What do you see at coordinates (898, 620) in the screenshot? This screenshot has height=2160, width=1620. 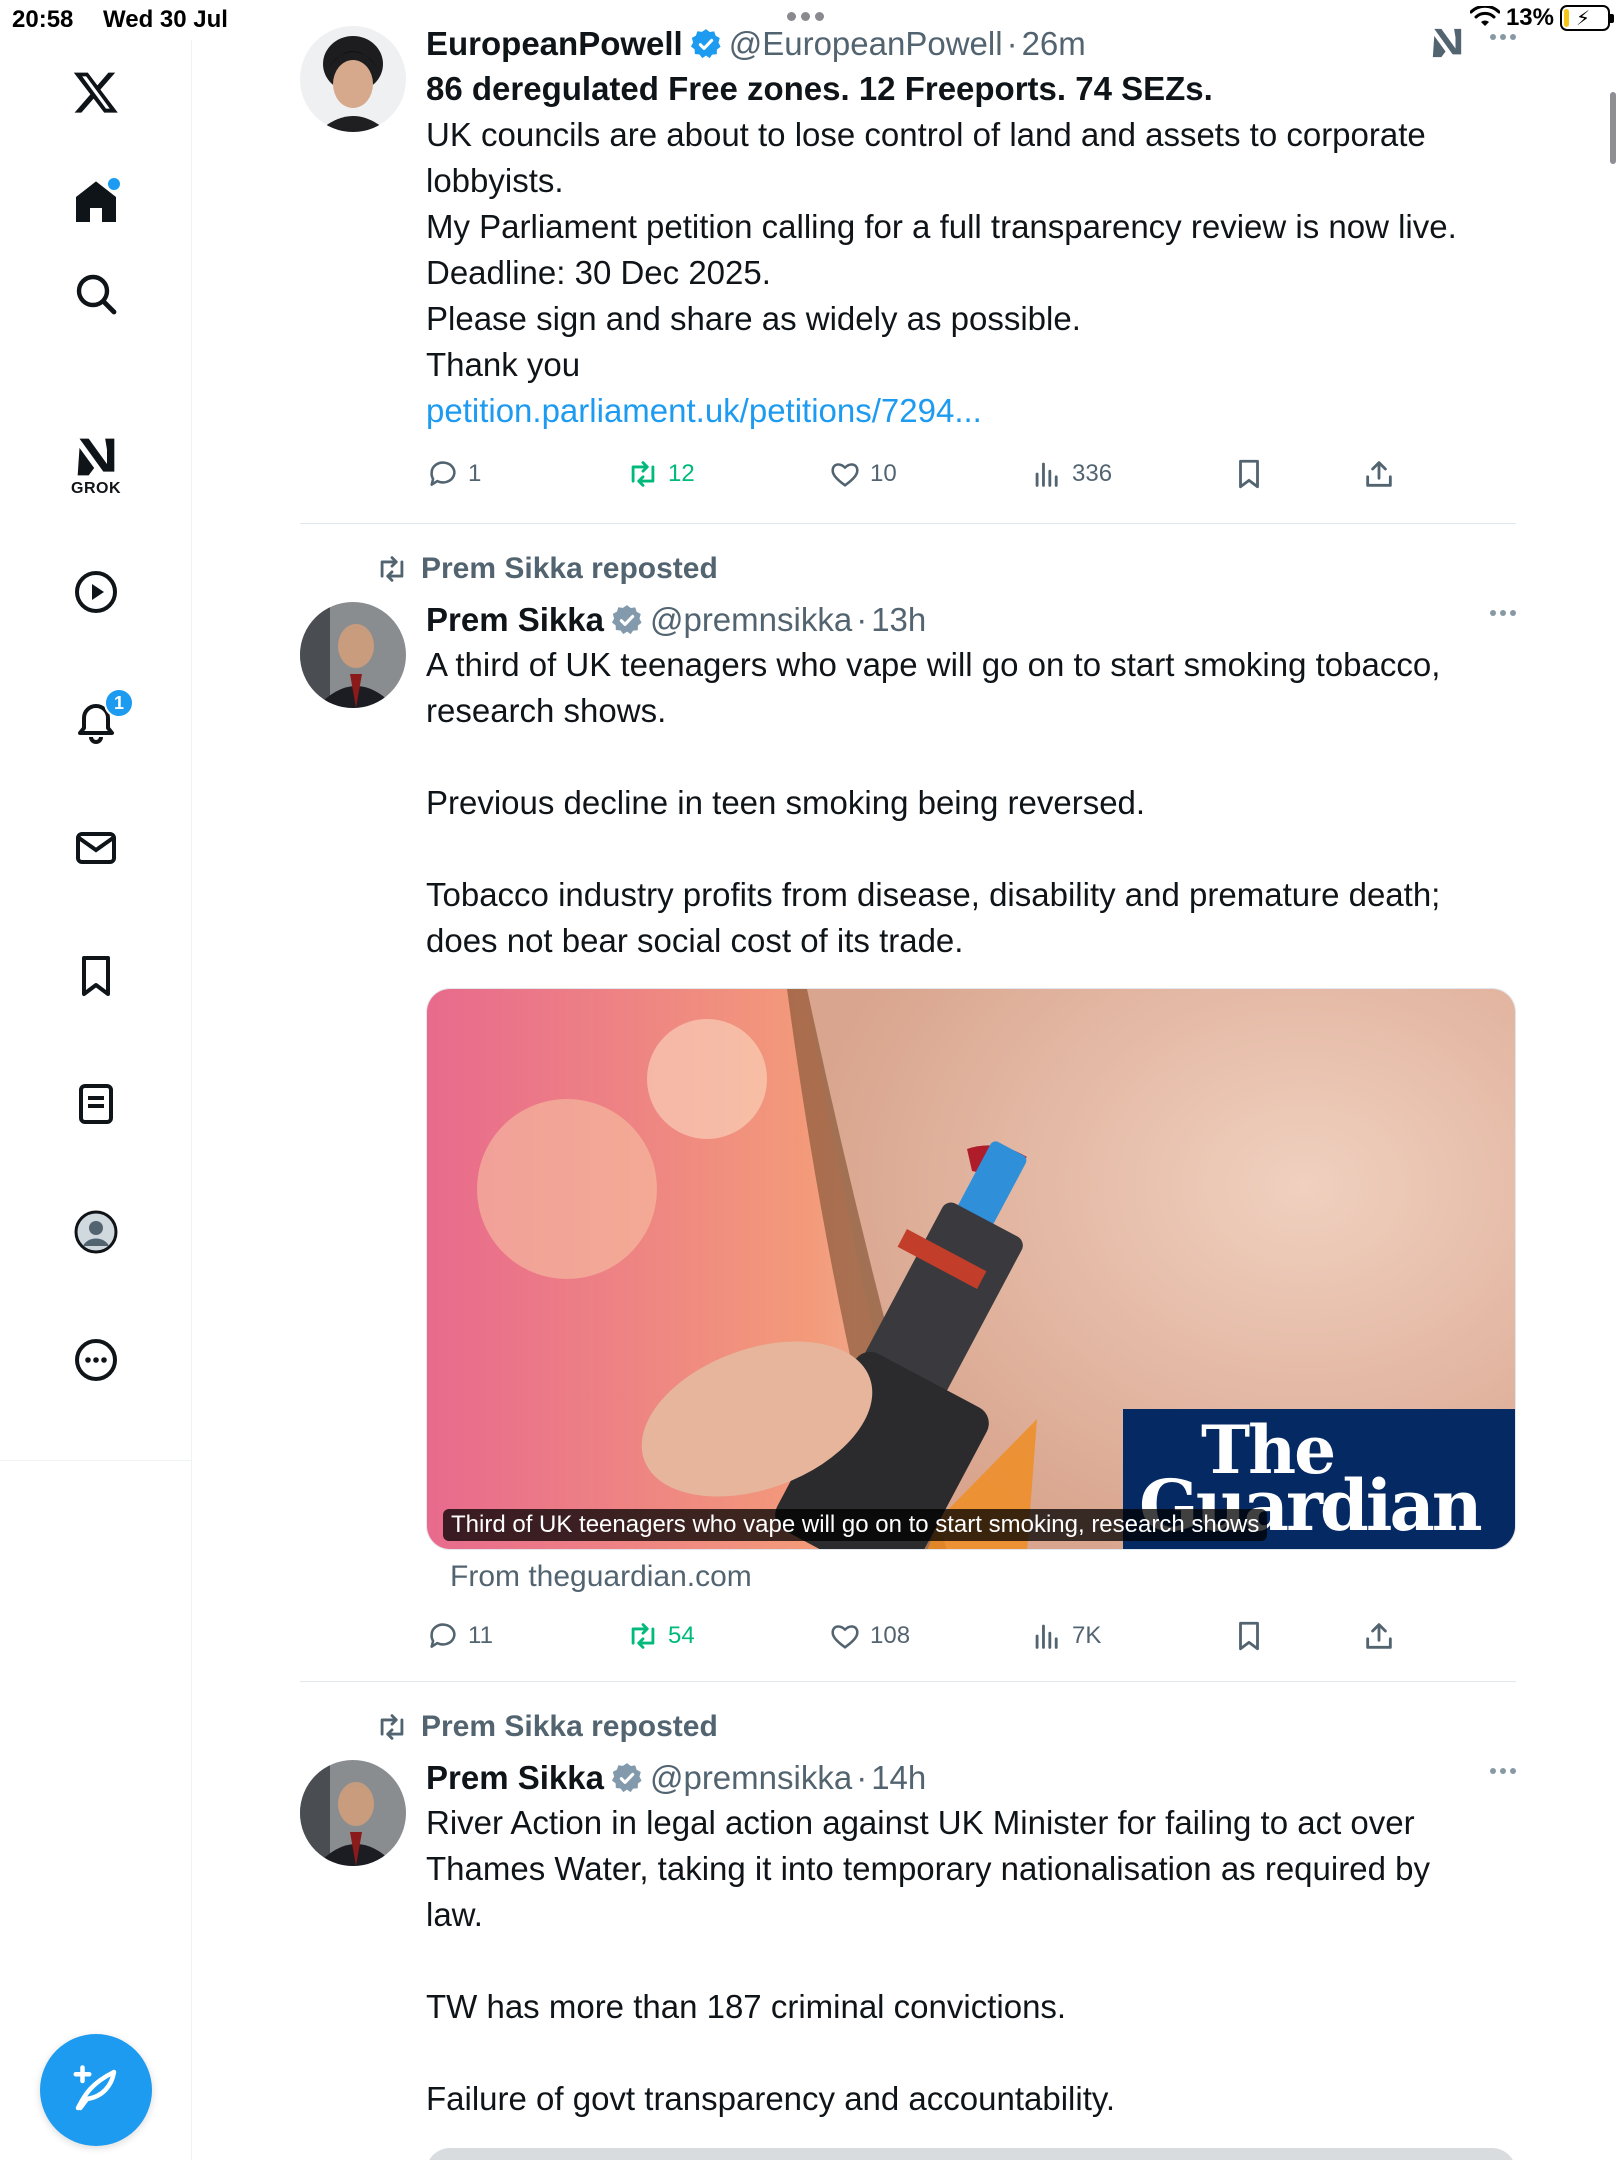 I see `tweet-time: 13h` at bounding box center [898, 620].